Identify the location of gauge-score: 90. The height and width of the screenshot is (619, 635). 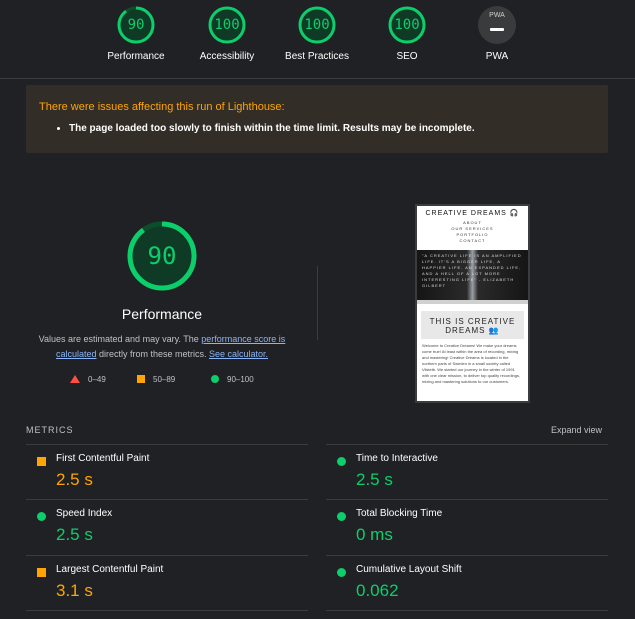
(136, 25).